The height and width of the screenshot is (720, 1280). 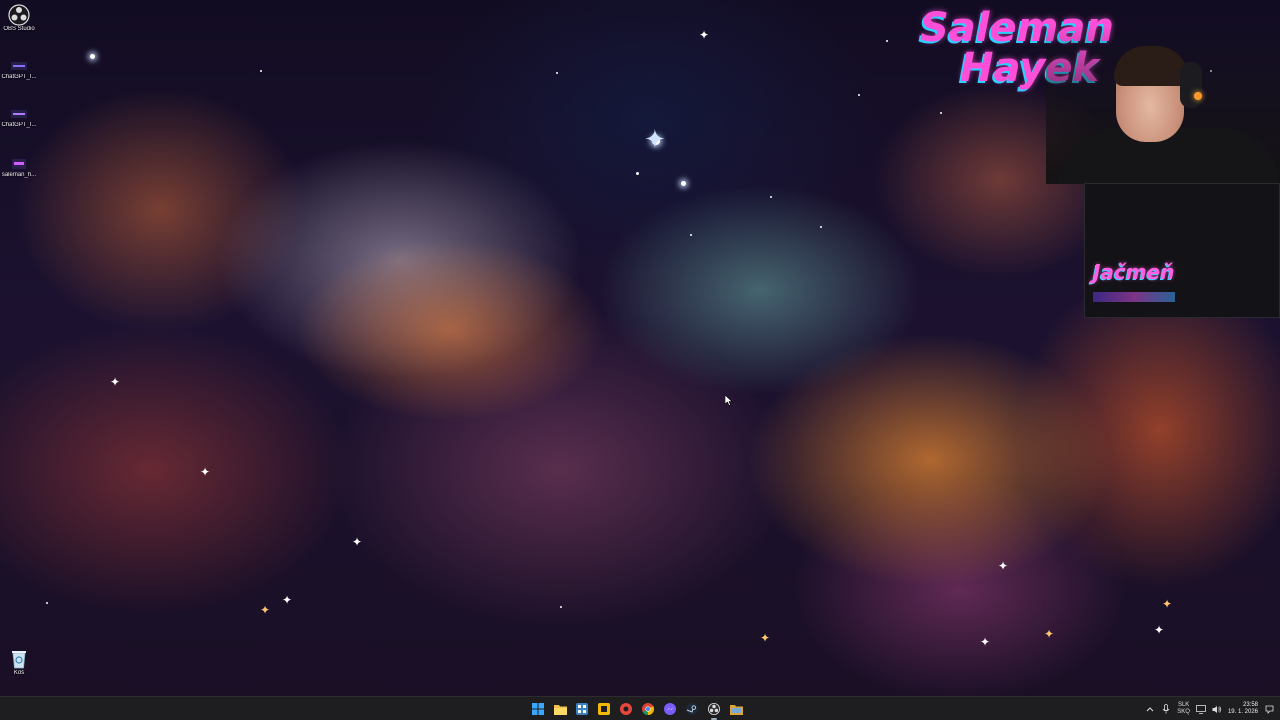 I want to click on taskbar-messenger, so click(x=670, y=709).